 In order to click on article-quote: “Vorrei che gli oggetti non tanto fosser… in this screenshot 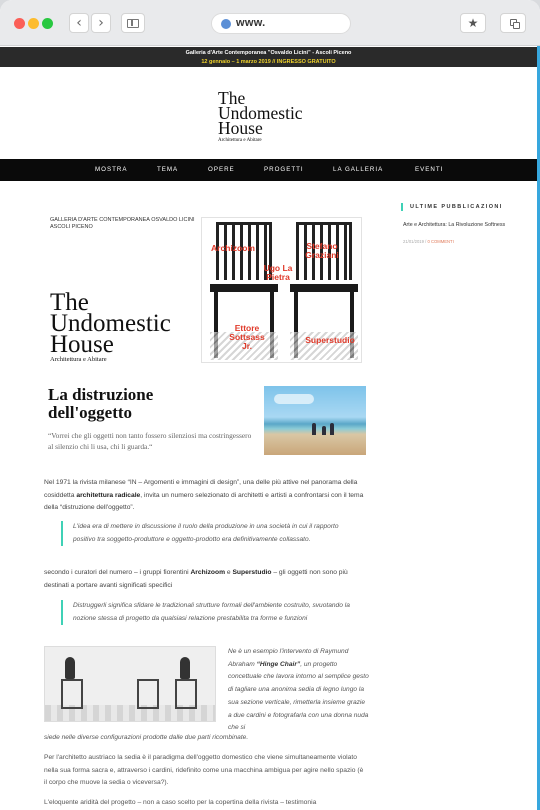, I will do `click(150, 441)`.